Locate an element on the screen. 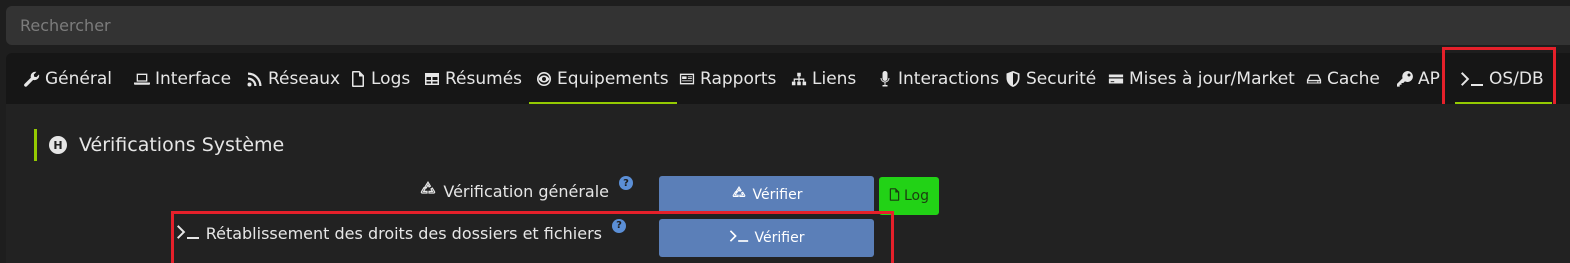 Image resolution: width=1570 pixels, height=263 pixels. tab-mises-a-jour-market: Mises à jour/Market is located at coordinates (1201, 78).